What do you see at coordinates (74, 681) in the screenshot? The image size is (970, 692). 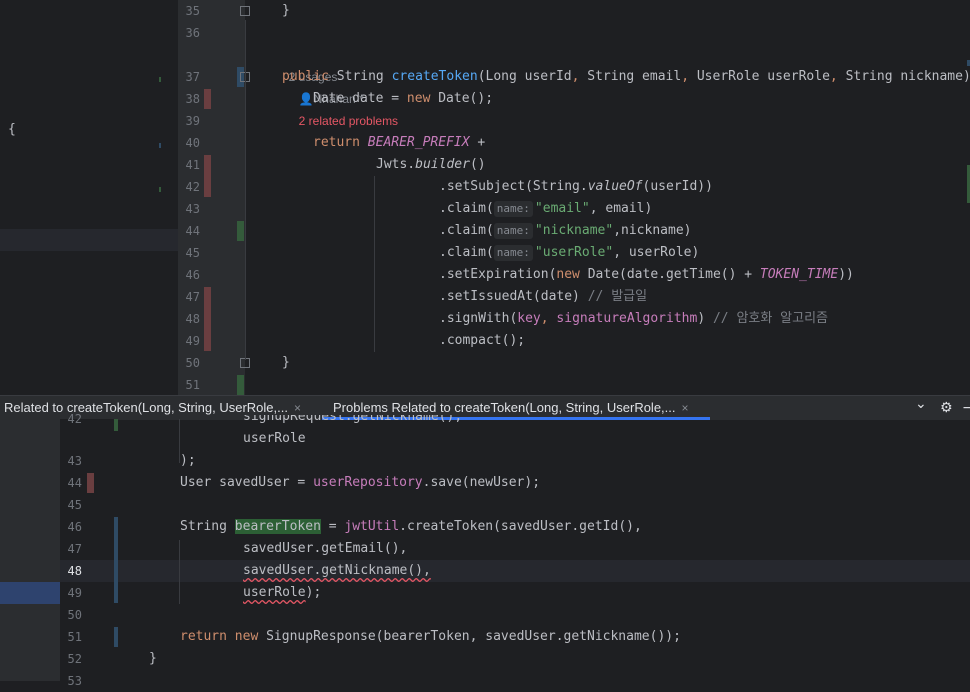 I see `line-number: 53` at bounding box center [74, 681].